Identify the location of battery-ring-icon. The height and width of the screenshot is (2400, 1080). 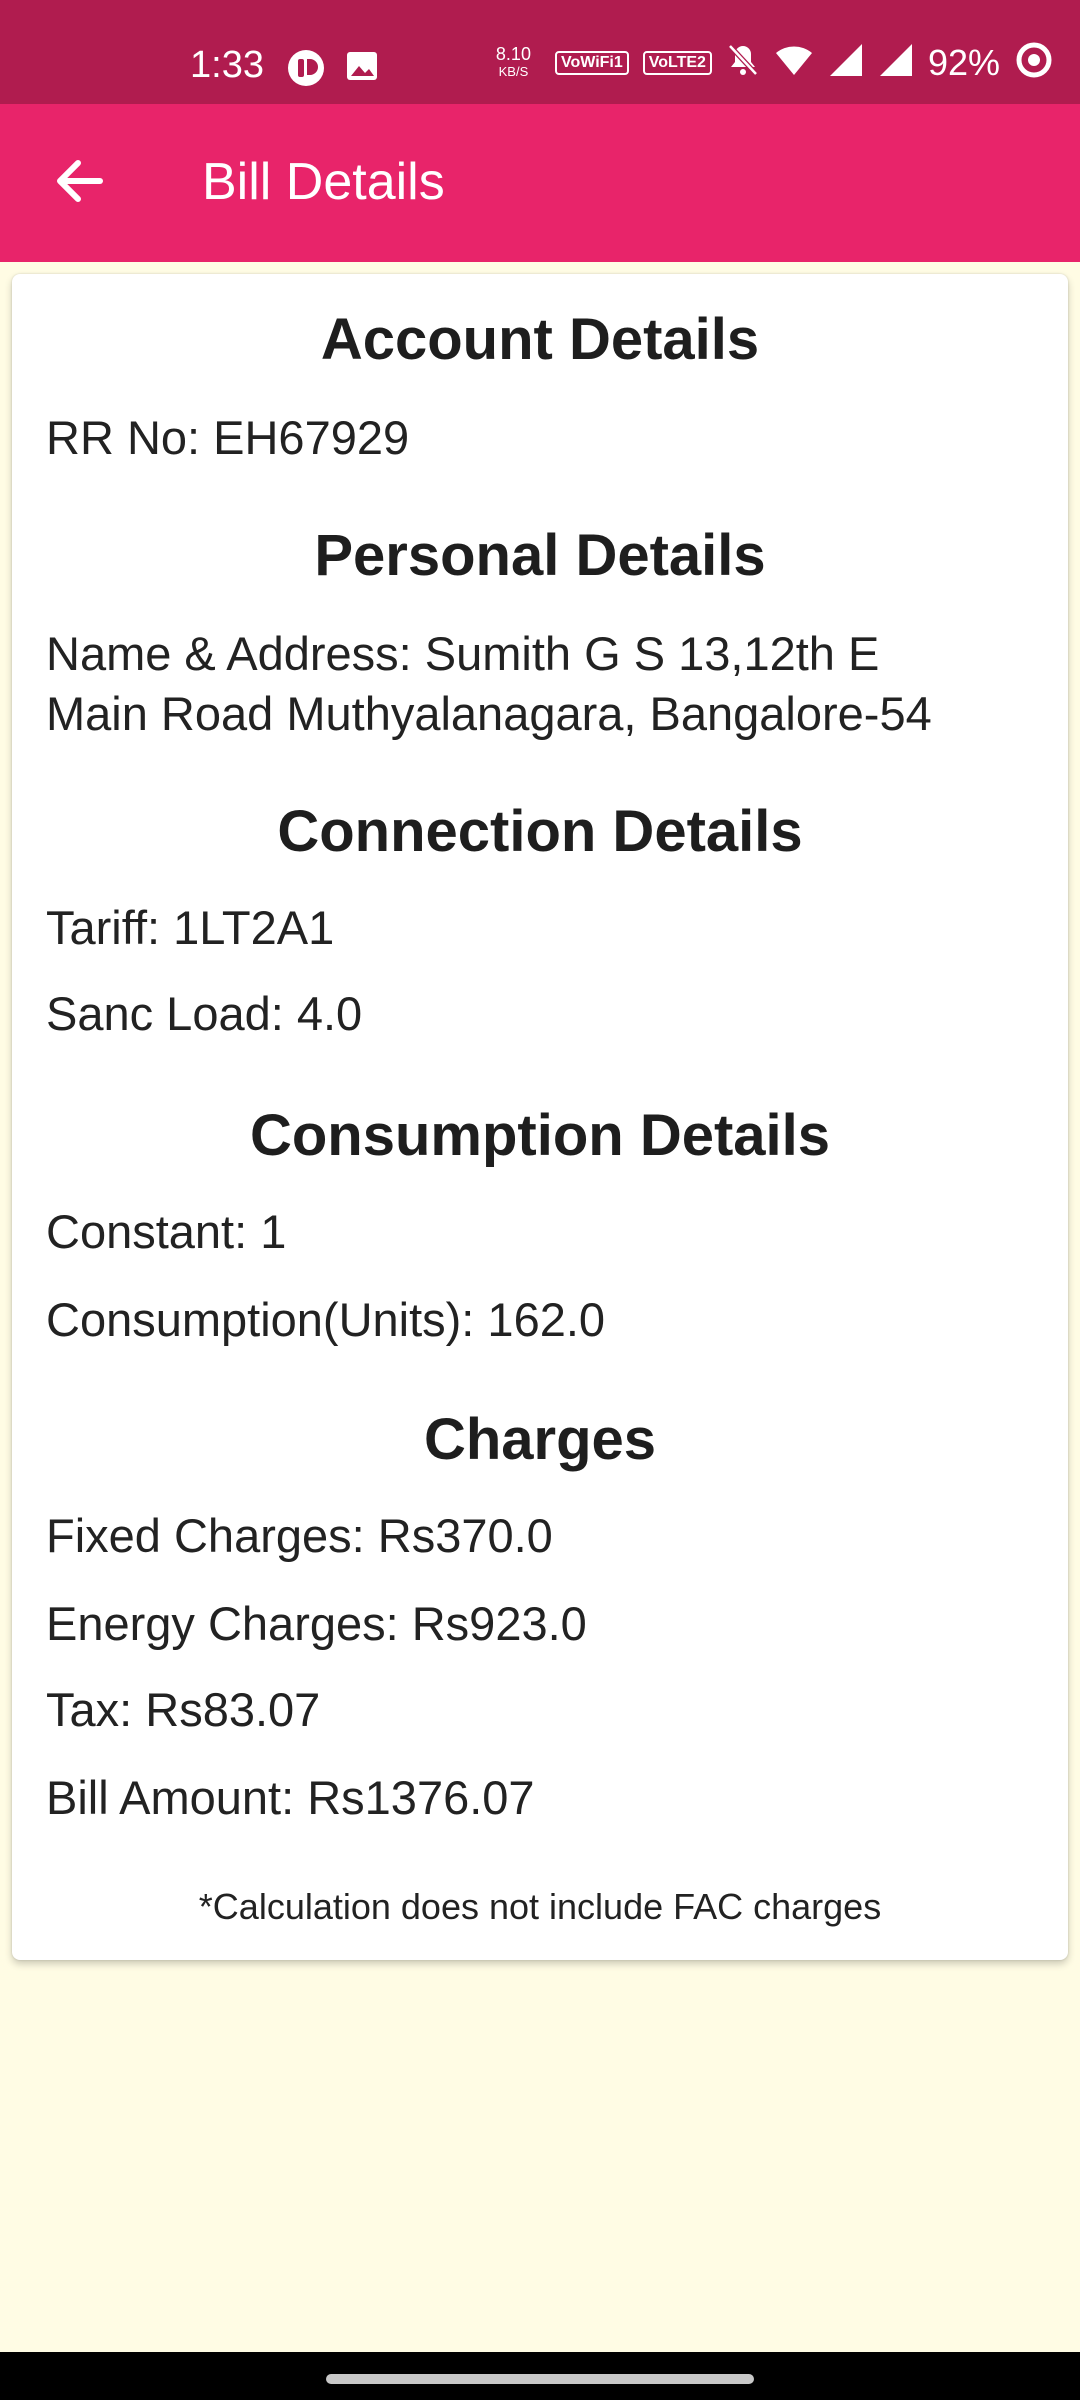
(1034, 62).